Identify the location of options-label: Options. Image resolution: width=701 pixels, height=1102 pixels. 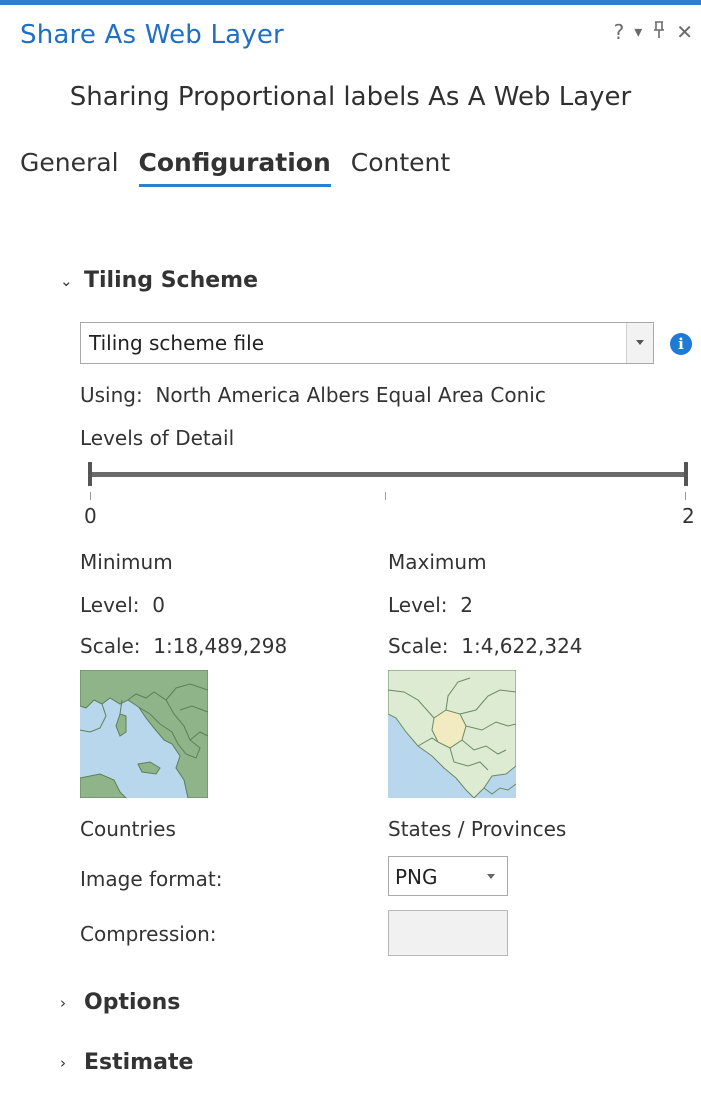
(132, 1002).